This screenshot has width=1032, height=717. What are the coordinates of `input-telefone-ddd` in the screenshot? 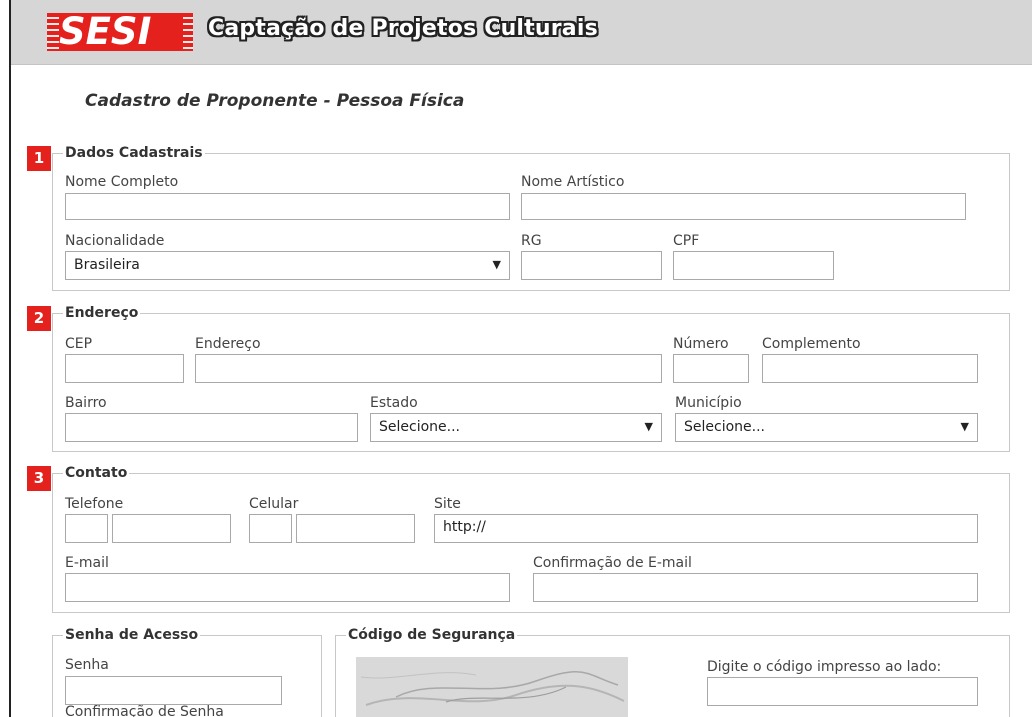 It's located at (86, 528).